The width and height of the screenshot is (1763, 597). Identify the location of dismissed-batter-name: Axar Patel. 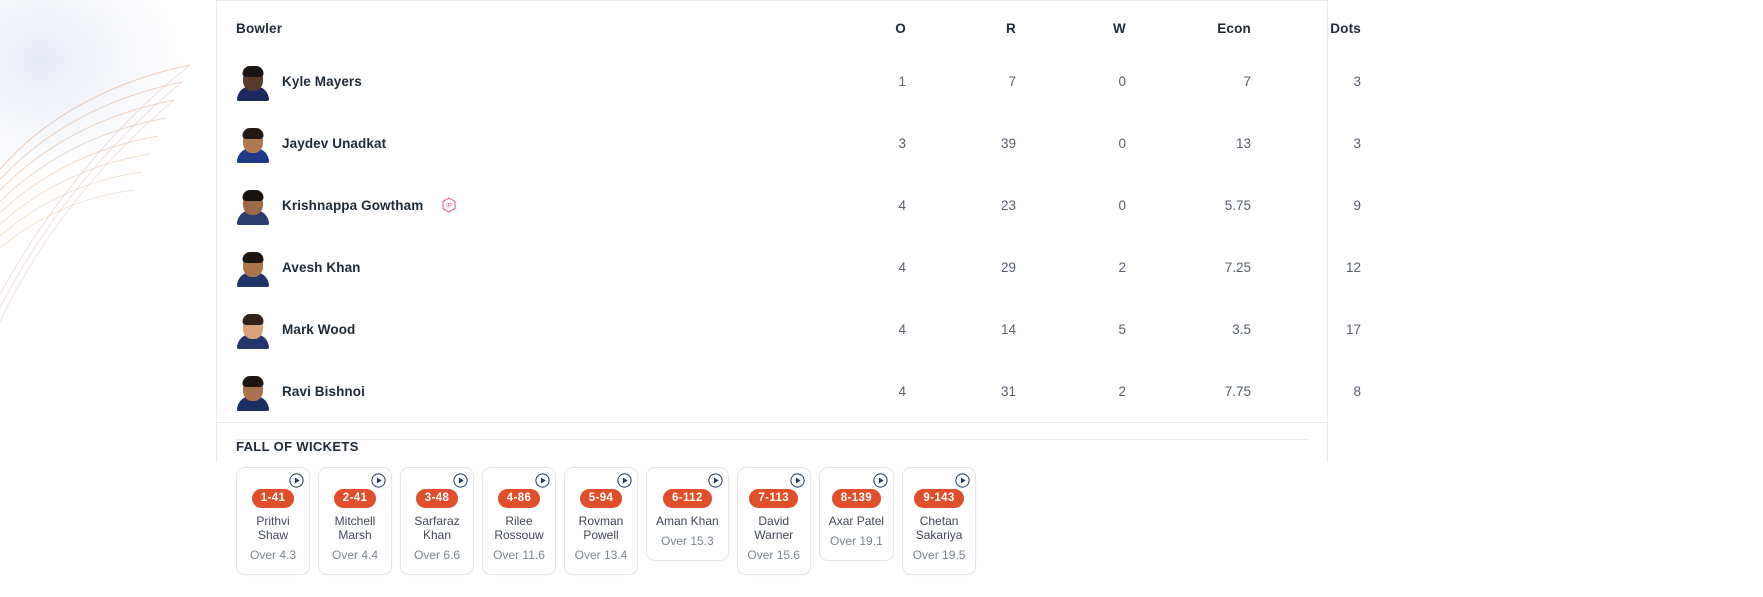
(856, 521).